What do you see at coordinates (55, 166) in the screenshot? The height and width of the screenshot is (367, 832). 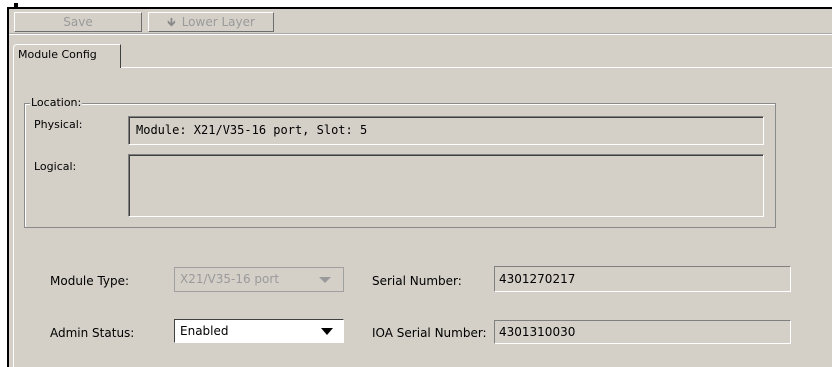 I see `logical-label: Logical:` at bounding box center [55, 166].